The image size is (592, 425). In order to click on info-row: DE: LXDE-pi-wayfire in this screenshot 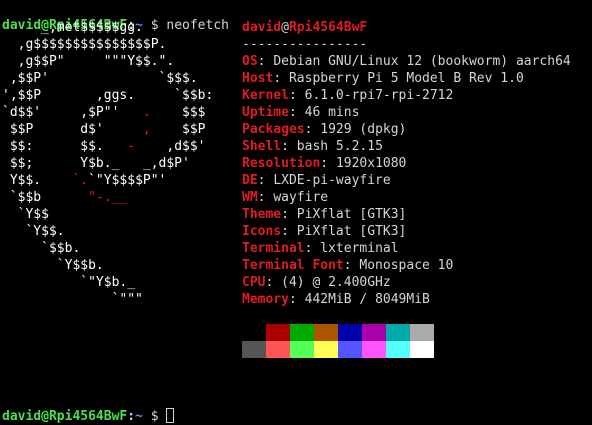, I will do `click(316, 180)`.